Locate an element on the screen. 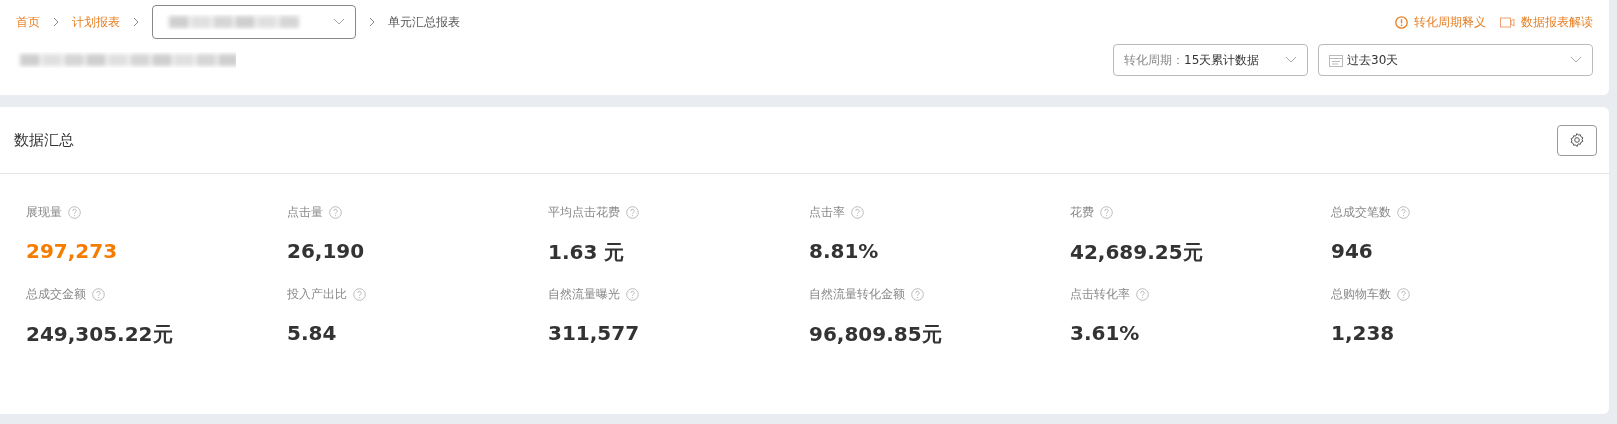  metric-label: 点击转化率 is located at coordinates (1100, 294).